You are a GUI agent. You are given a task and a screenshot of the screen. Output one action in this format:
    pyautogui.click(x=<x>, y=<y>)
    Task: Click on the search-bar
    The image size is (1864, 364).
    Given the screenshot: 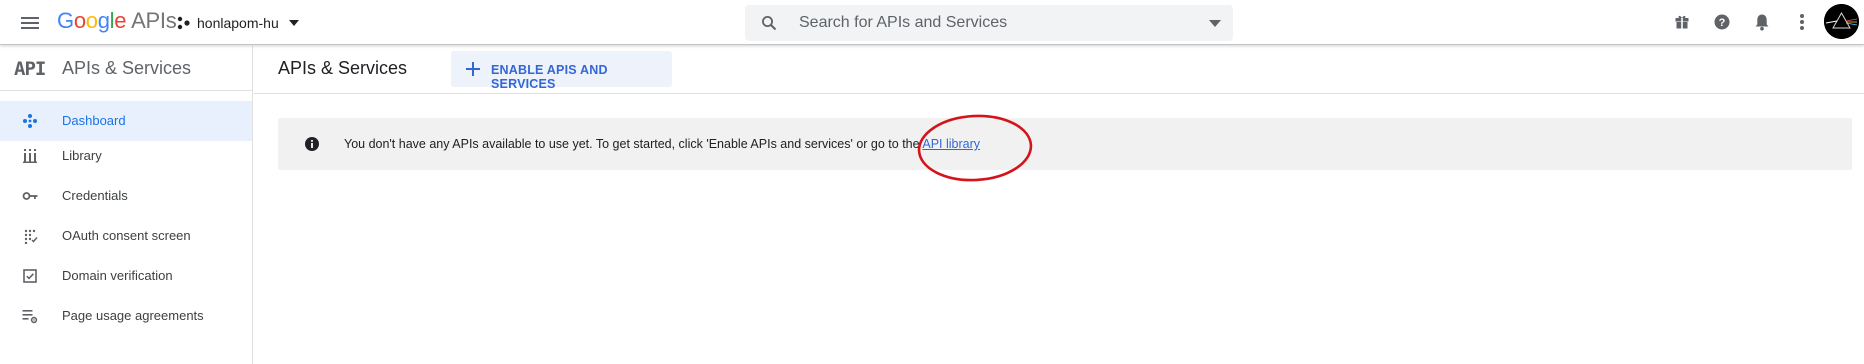 What is the action you would take?
    pyautogui.click(x=989, y=23)
    